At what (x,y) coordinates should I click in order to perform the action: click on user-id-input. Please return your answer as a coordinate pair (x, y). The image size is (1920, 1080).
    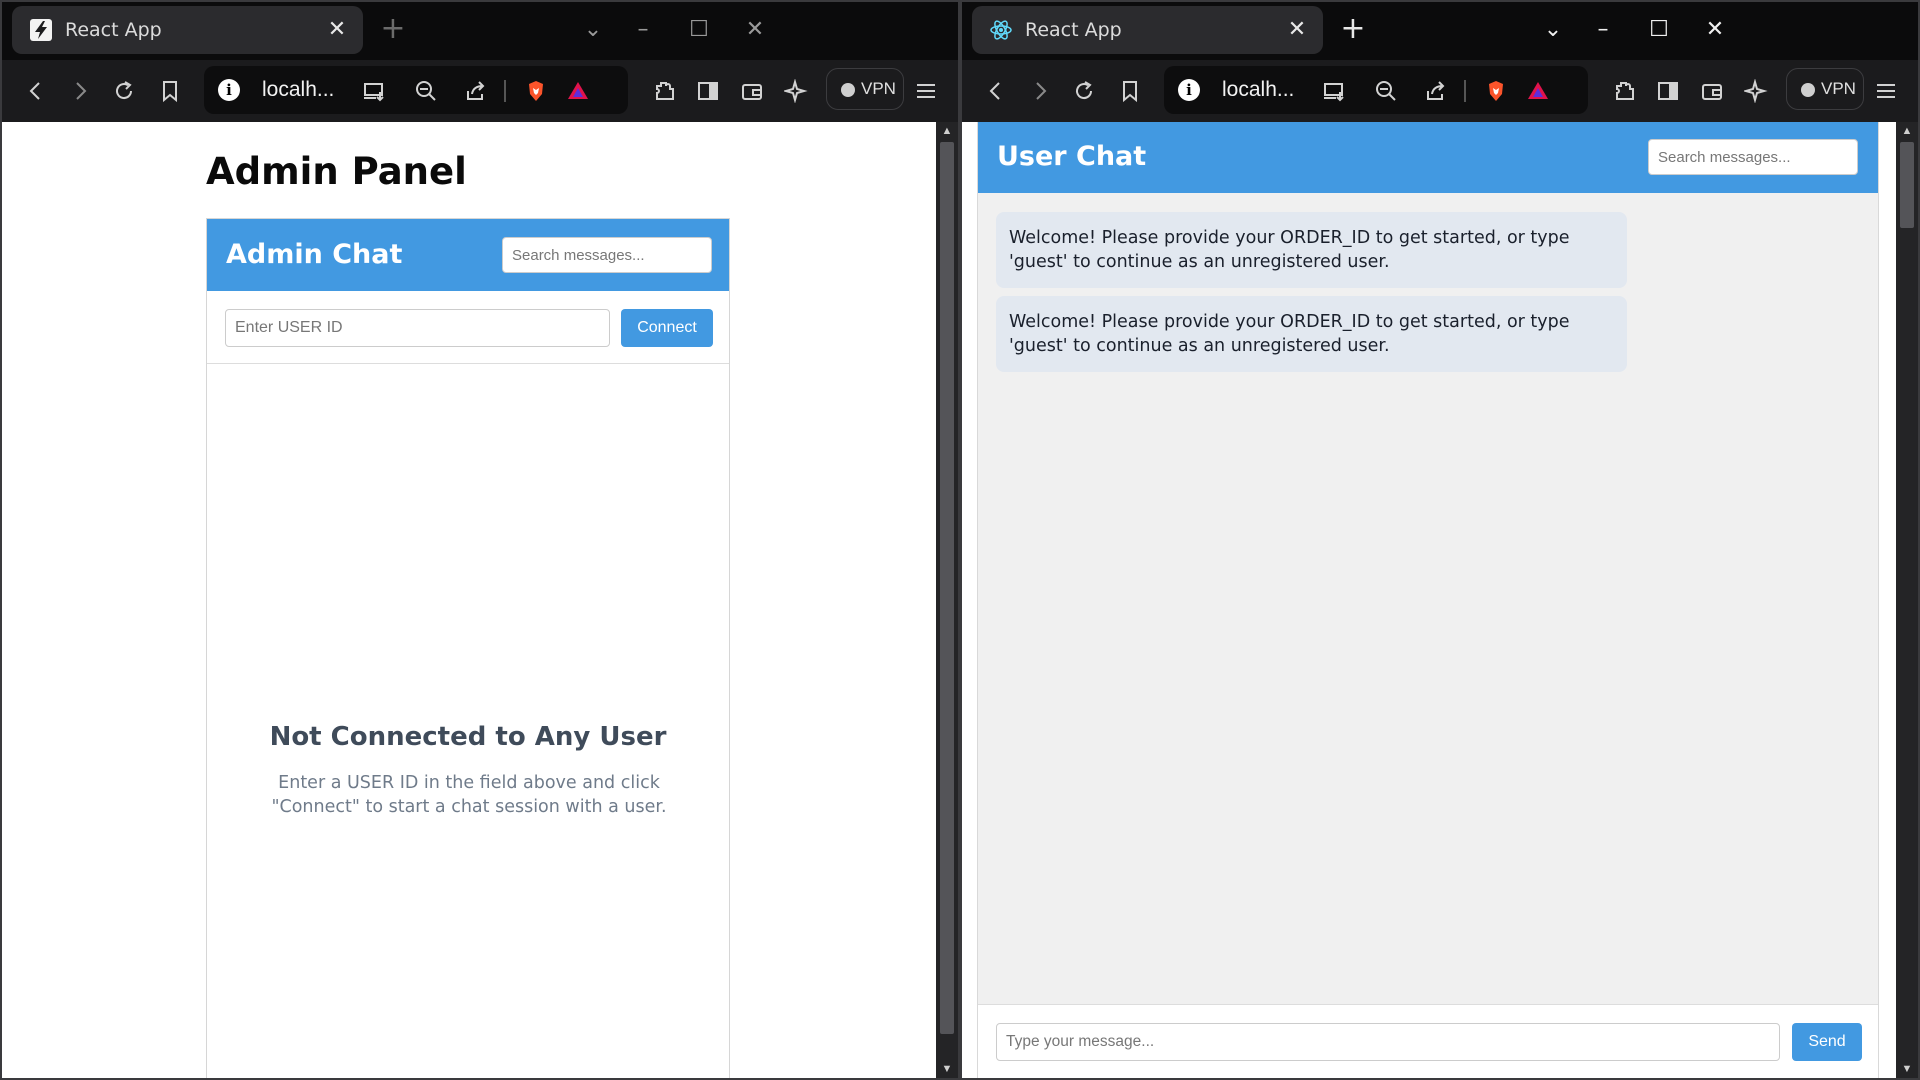
    Looking at the image, I should click on (417, 328).